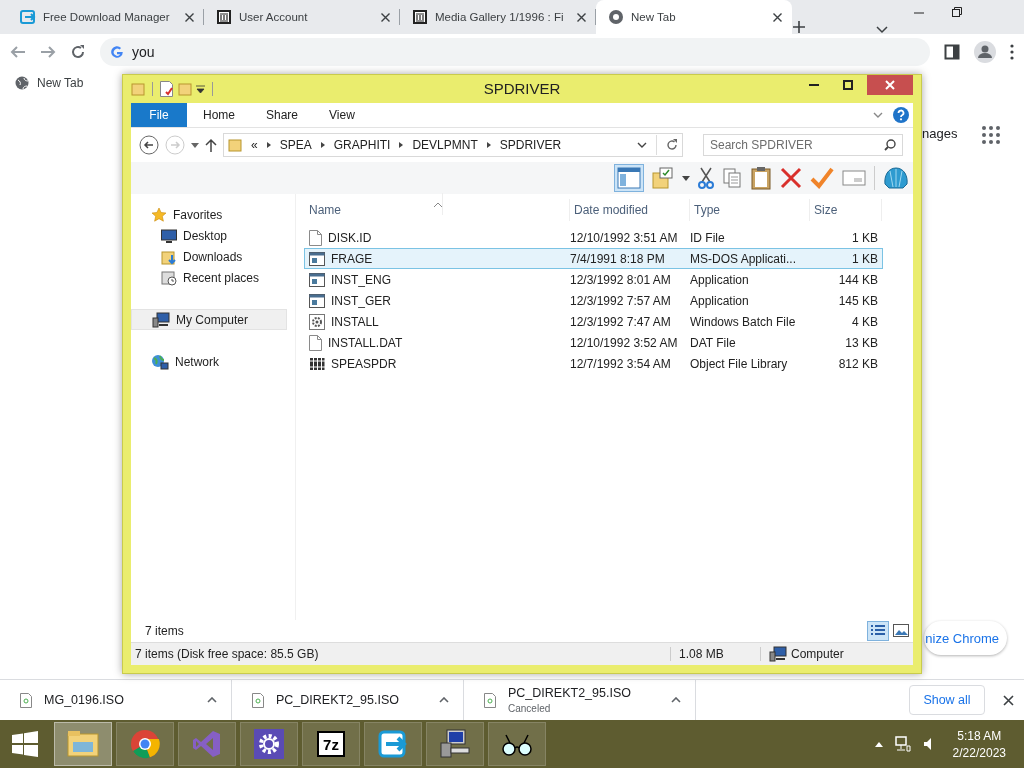  Describe the element at coordinates (350, 237) in the screenshot. I see `file-name: DISK.ID` at that location.